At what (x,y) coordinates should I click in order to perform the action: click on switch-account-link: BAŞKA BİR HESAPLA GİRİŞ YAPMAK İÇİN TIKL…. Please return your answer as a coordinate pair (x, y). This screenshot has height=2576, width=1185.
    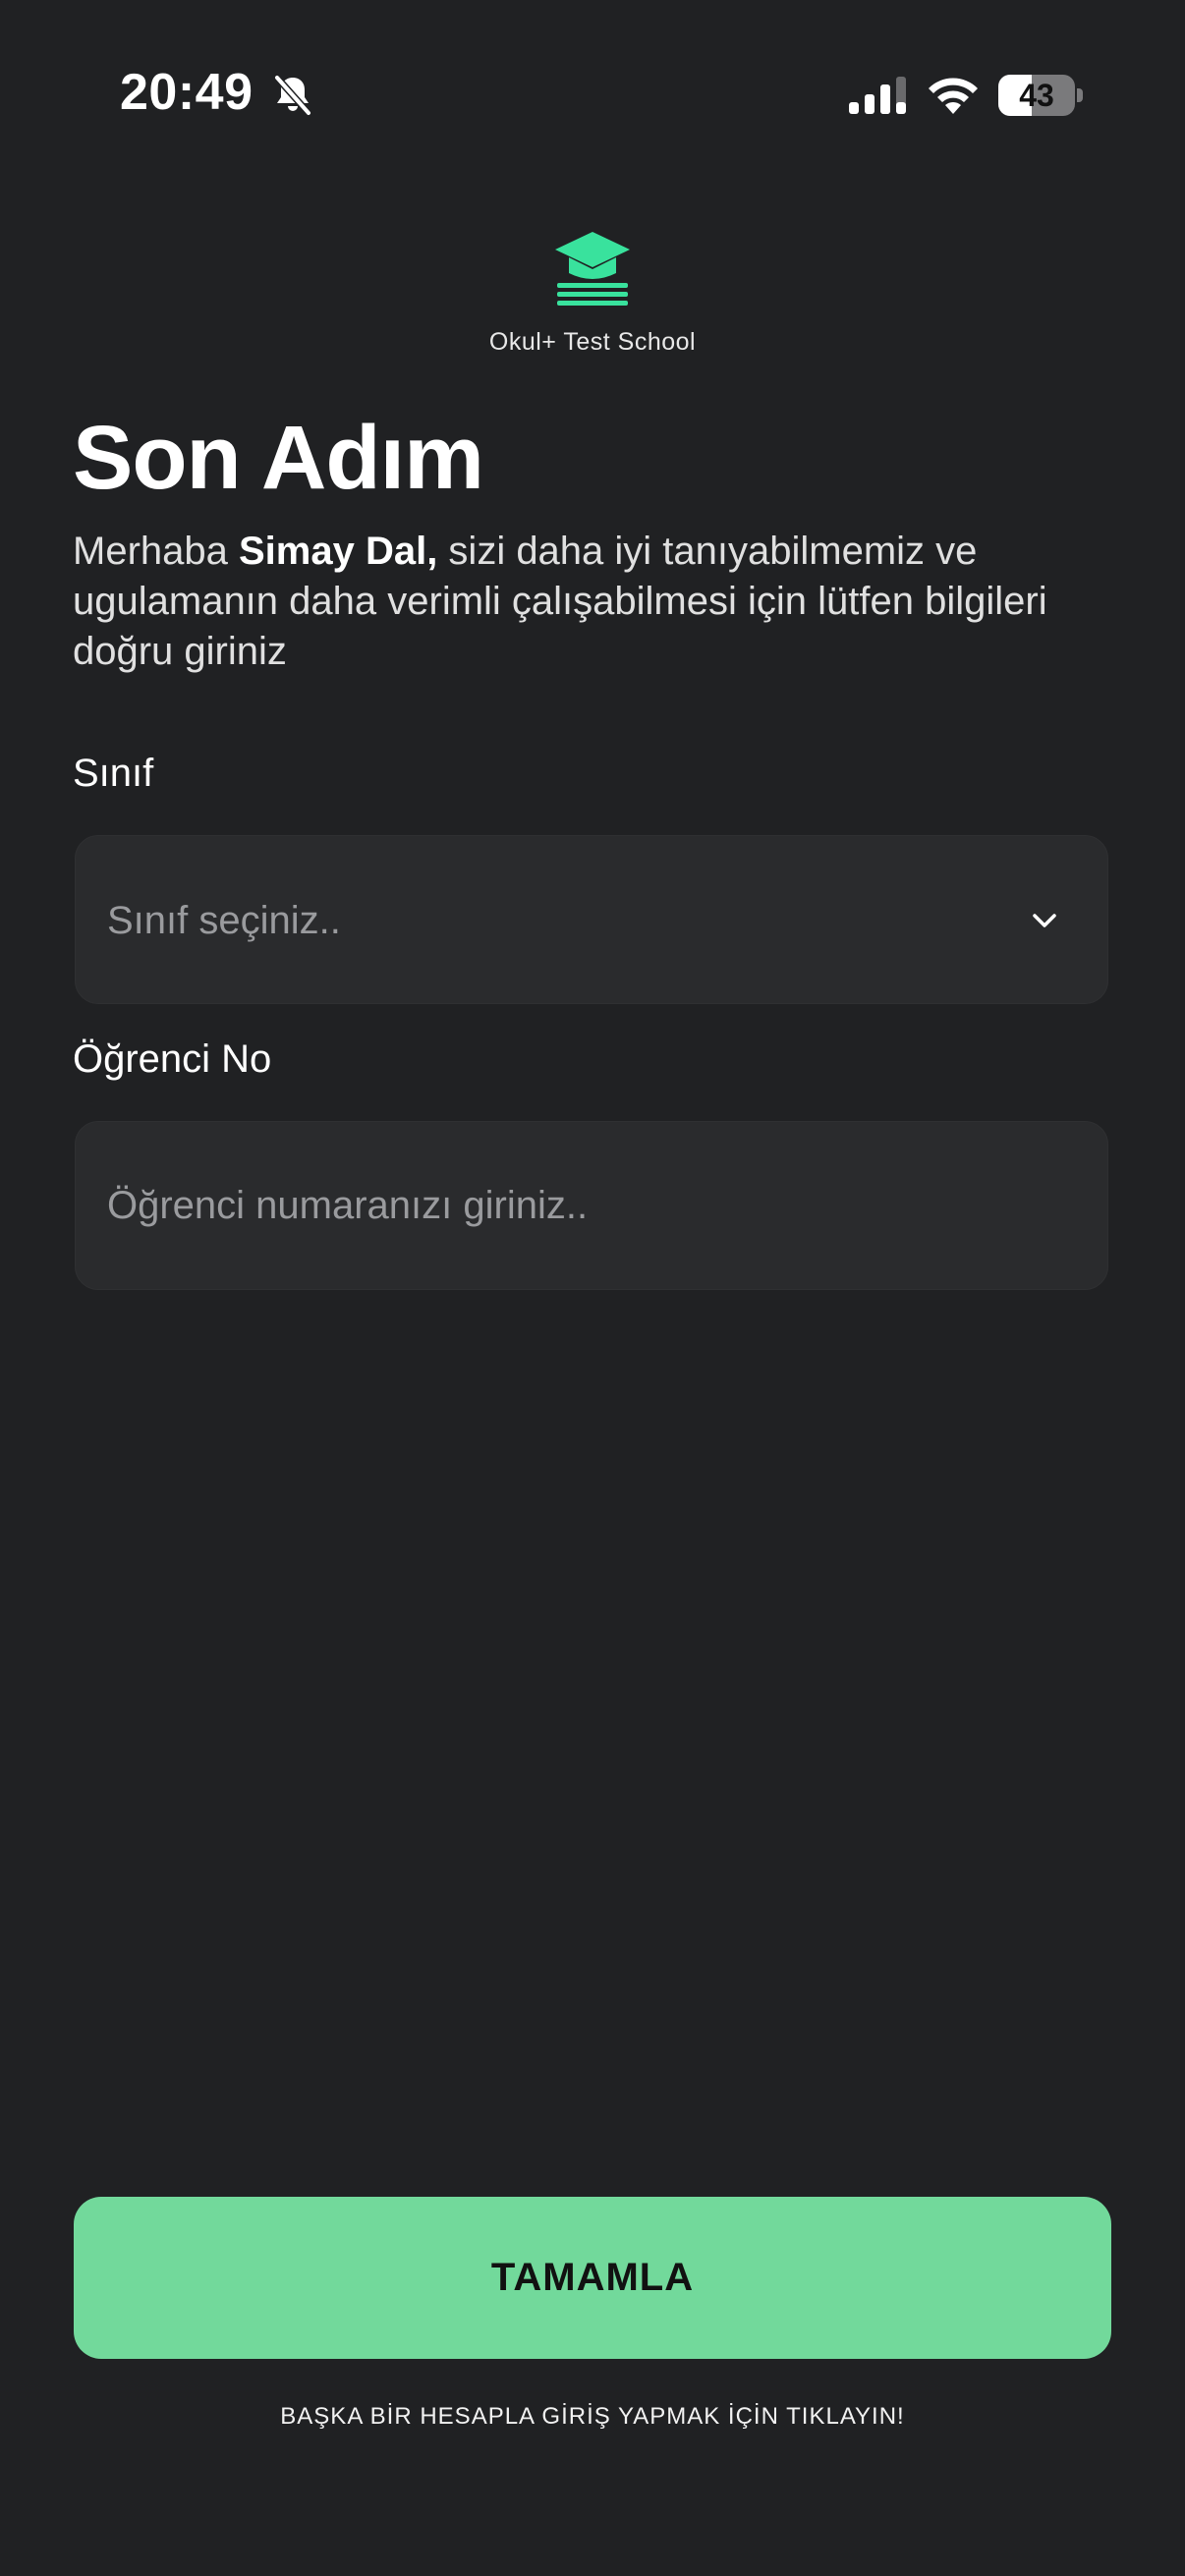
    Looking at the image, I should click on (592, 2417).